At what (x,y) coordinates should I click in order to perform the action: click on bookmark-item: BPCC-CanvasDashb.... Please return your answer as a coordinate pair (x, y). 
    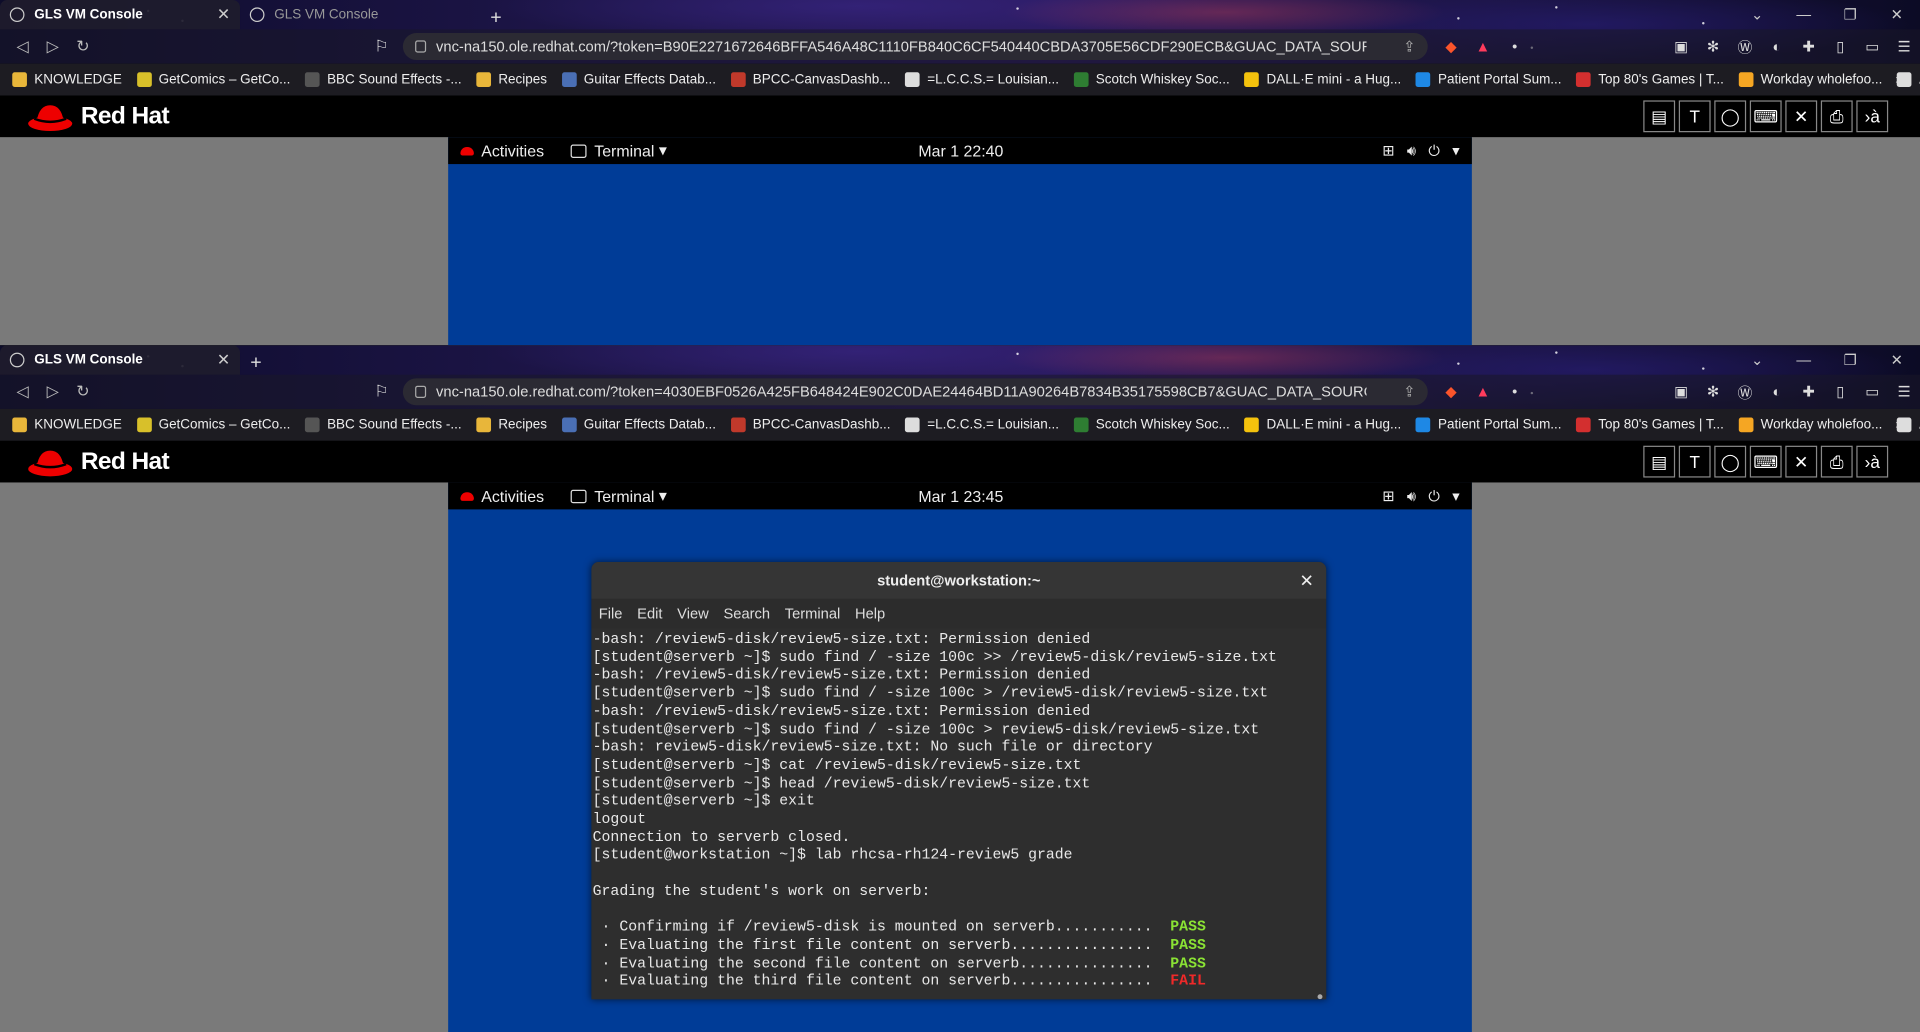
    Looking at the image, I should click on (810, 79).